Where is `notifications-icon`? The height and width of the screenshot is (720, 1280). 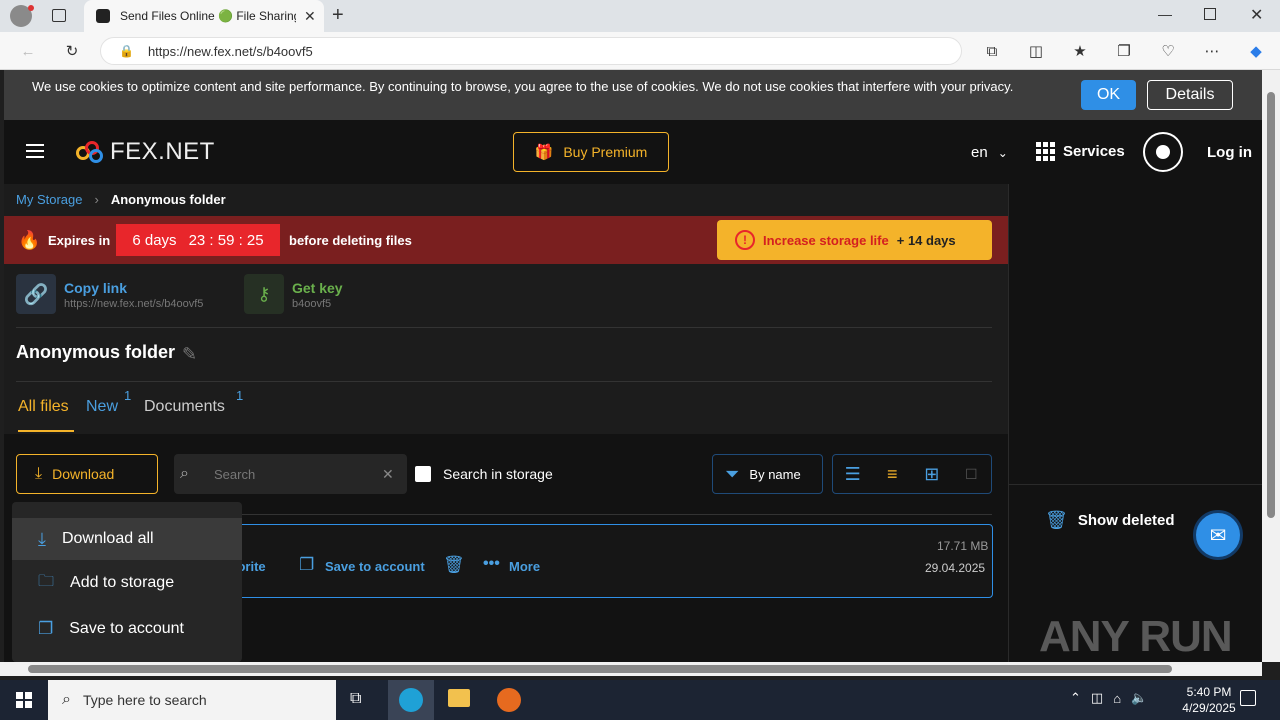
notifications-icon is located at coordinates (1248, 698).